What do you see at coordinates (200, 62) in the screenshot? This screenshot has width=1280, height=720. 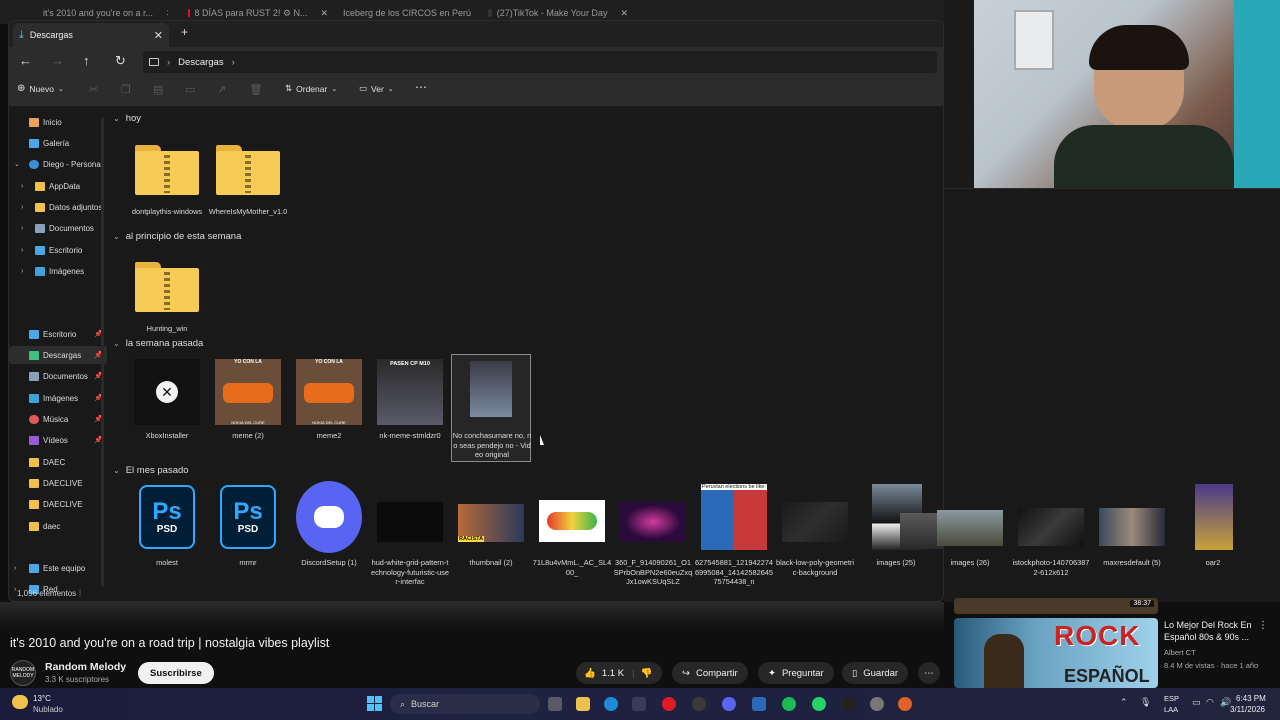 I see `address-segment: Descargas` at bounding box center [200, 62].